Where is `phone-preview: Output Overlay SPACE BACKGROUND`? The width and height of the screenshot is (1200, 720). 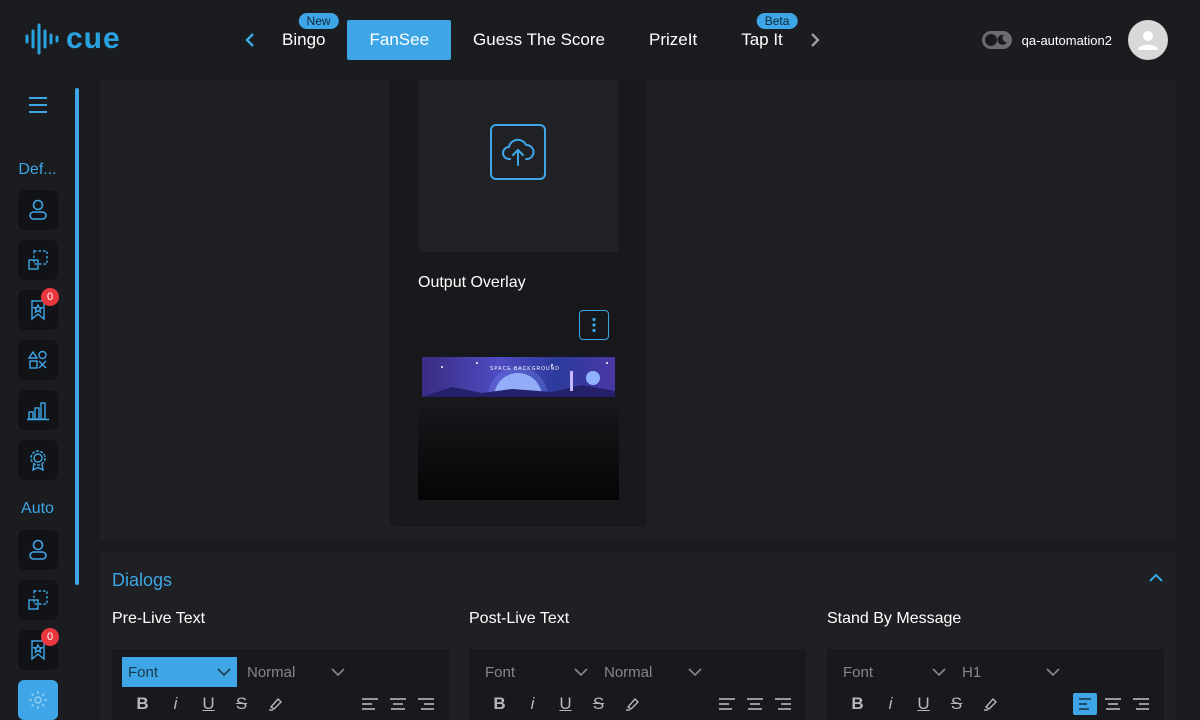
phone-preview: Output Overlay SPACE BACKGROUND is located at coordinates (518, 303).